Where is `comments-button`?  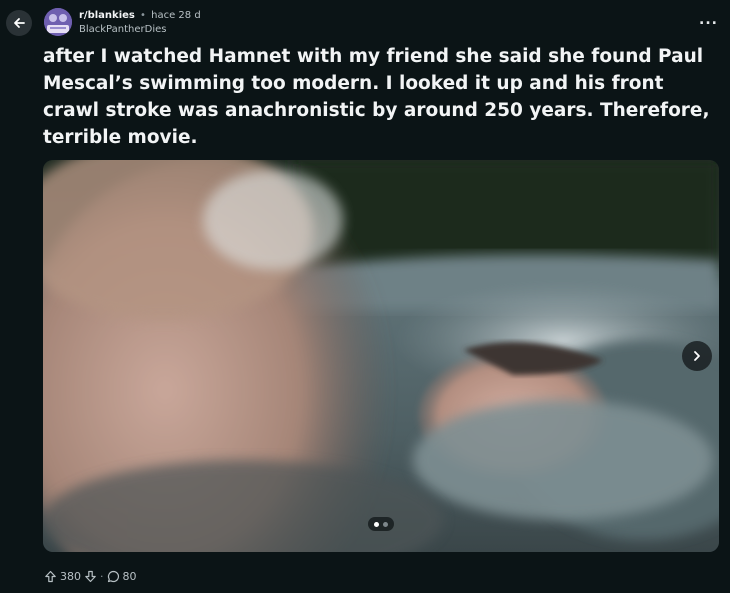 comments-button is located at coordinates (113, 576).